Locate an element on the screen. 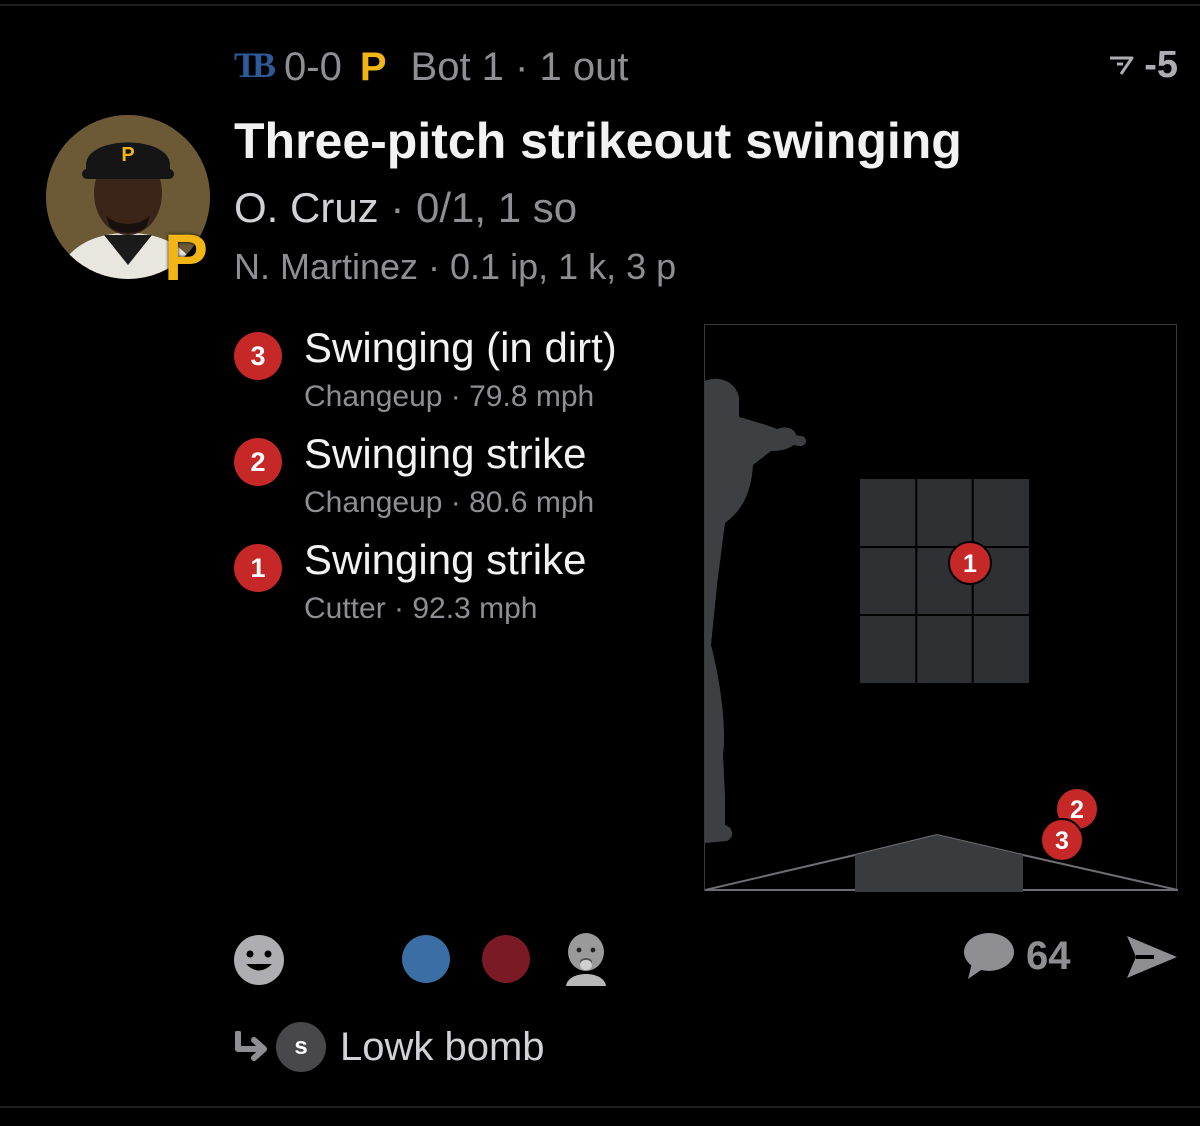 The height and width of the screenshot is (1126, 1200). strike-zone-grid is located at coordinates (944, 581).